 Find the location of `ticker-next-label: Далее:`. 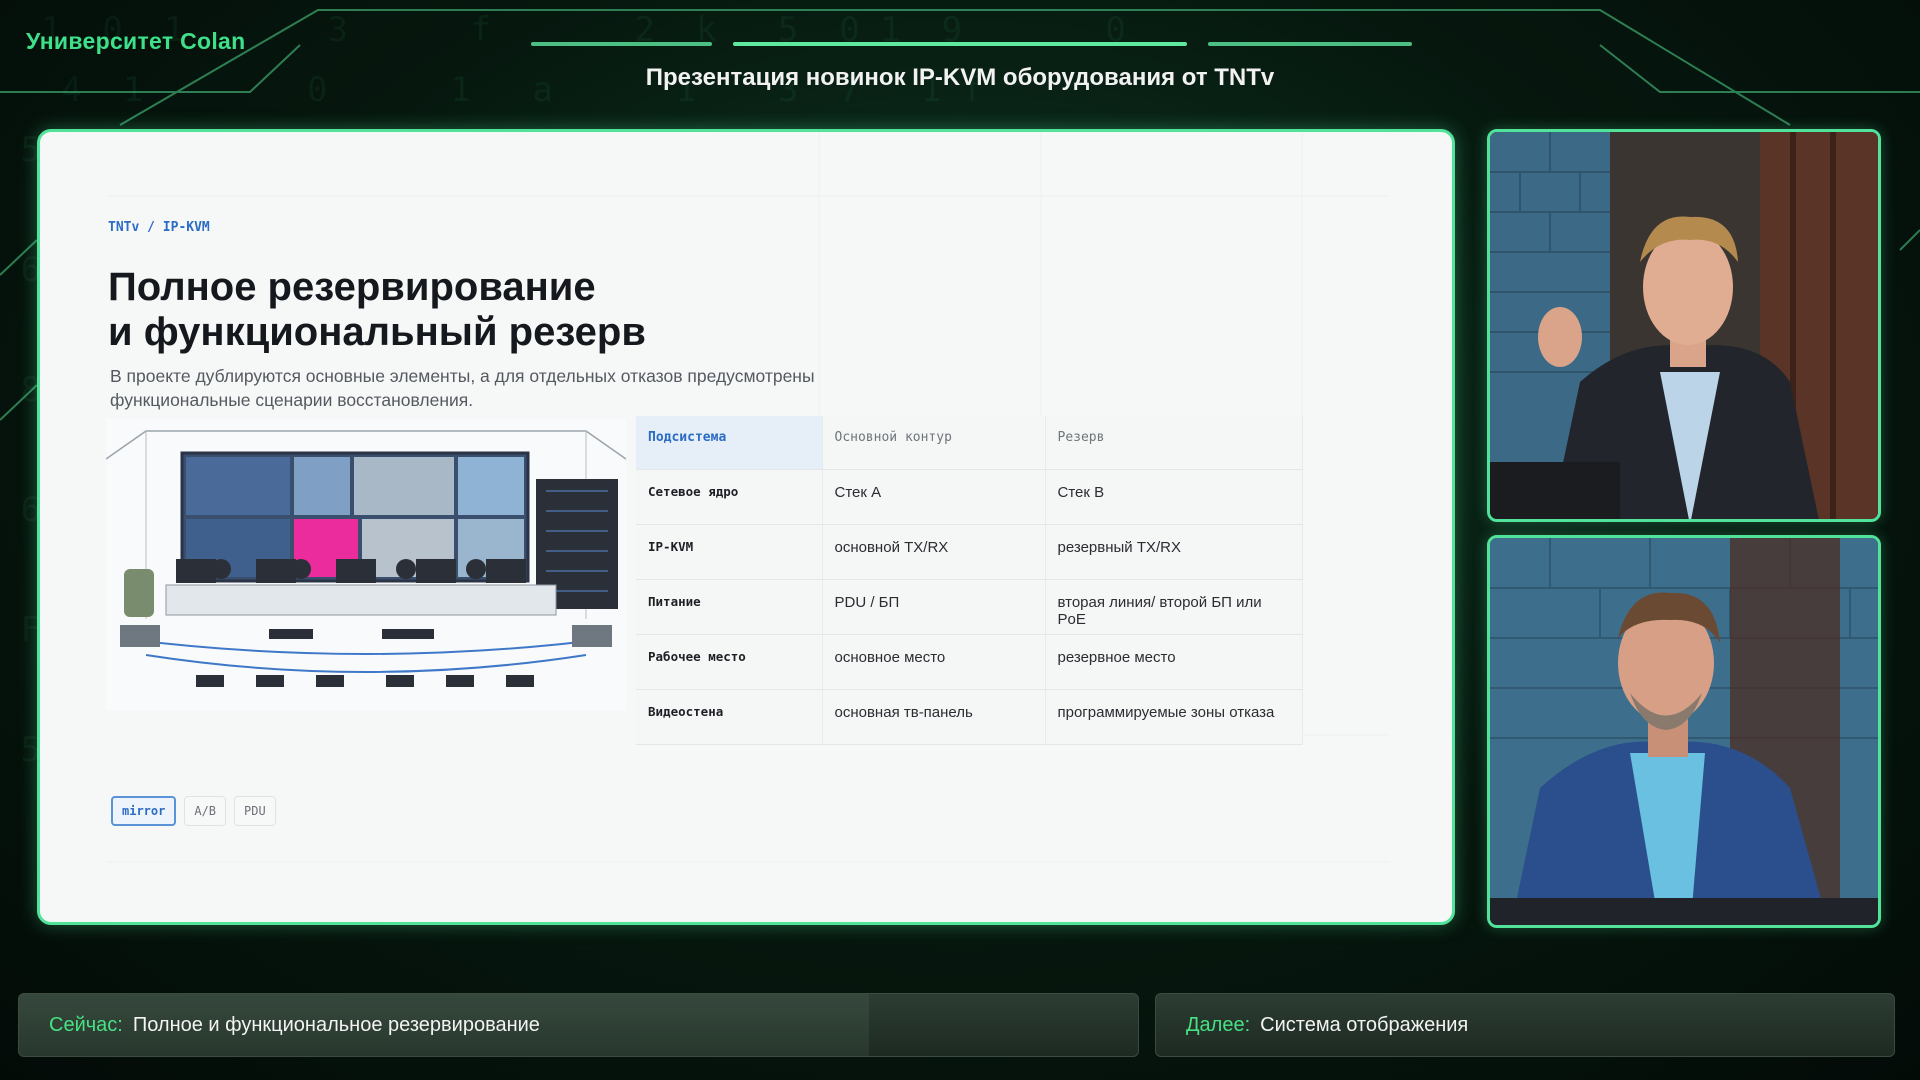

ticker-next-label: Далее: is located at coordinates (1218, 1024).